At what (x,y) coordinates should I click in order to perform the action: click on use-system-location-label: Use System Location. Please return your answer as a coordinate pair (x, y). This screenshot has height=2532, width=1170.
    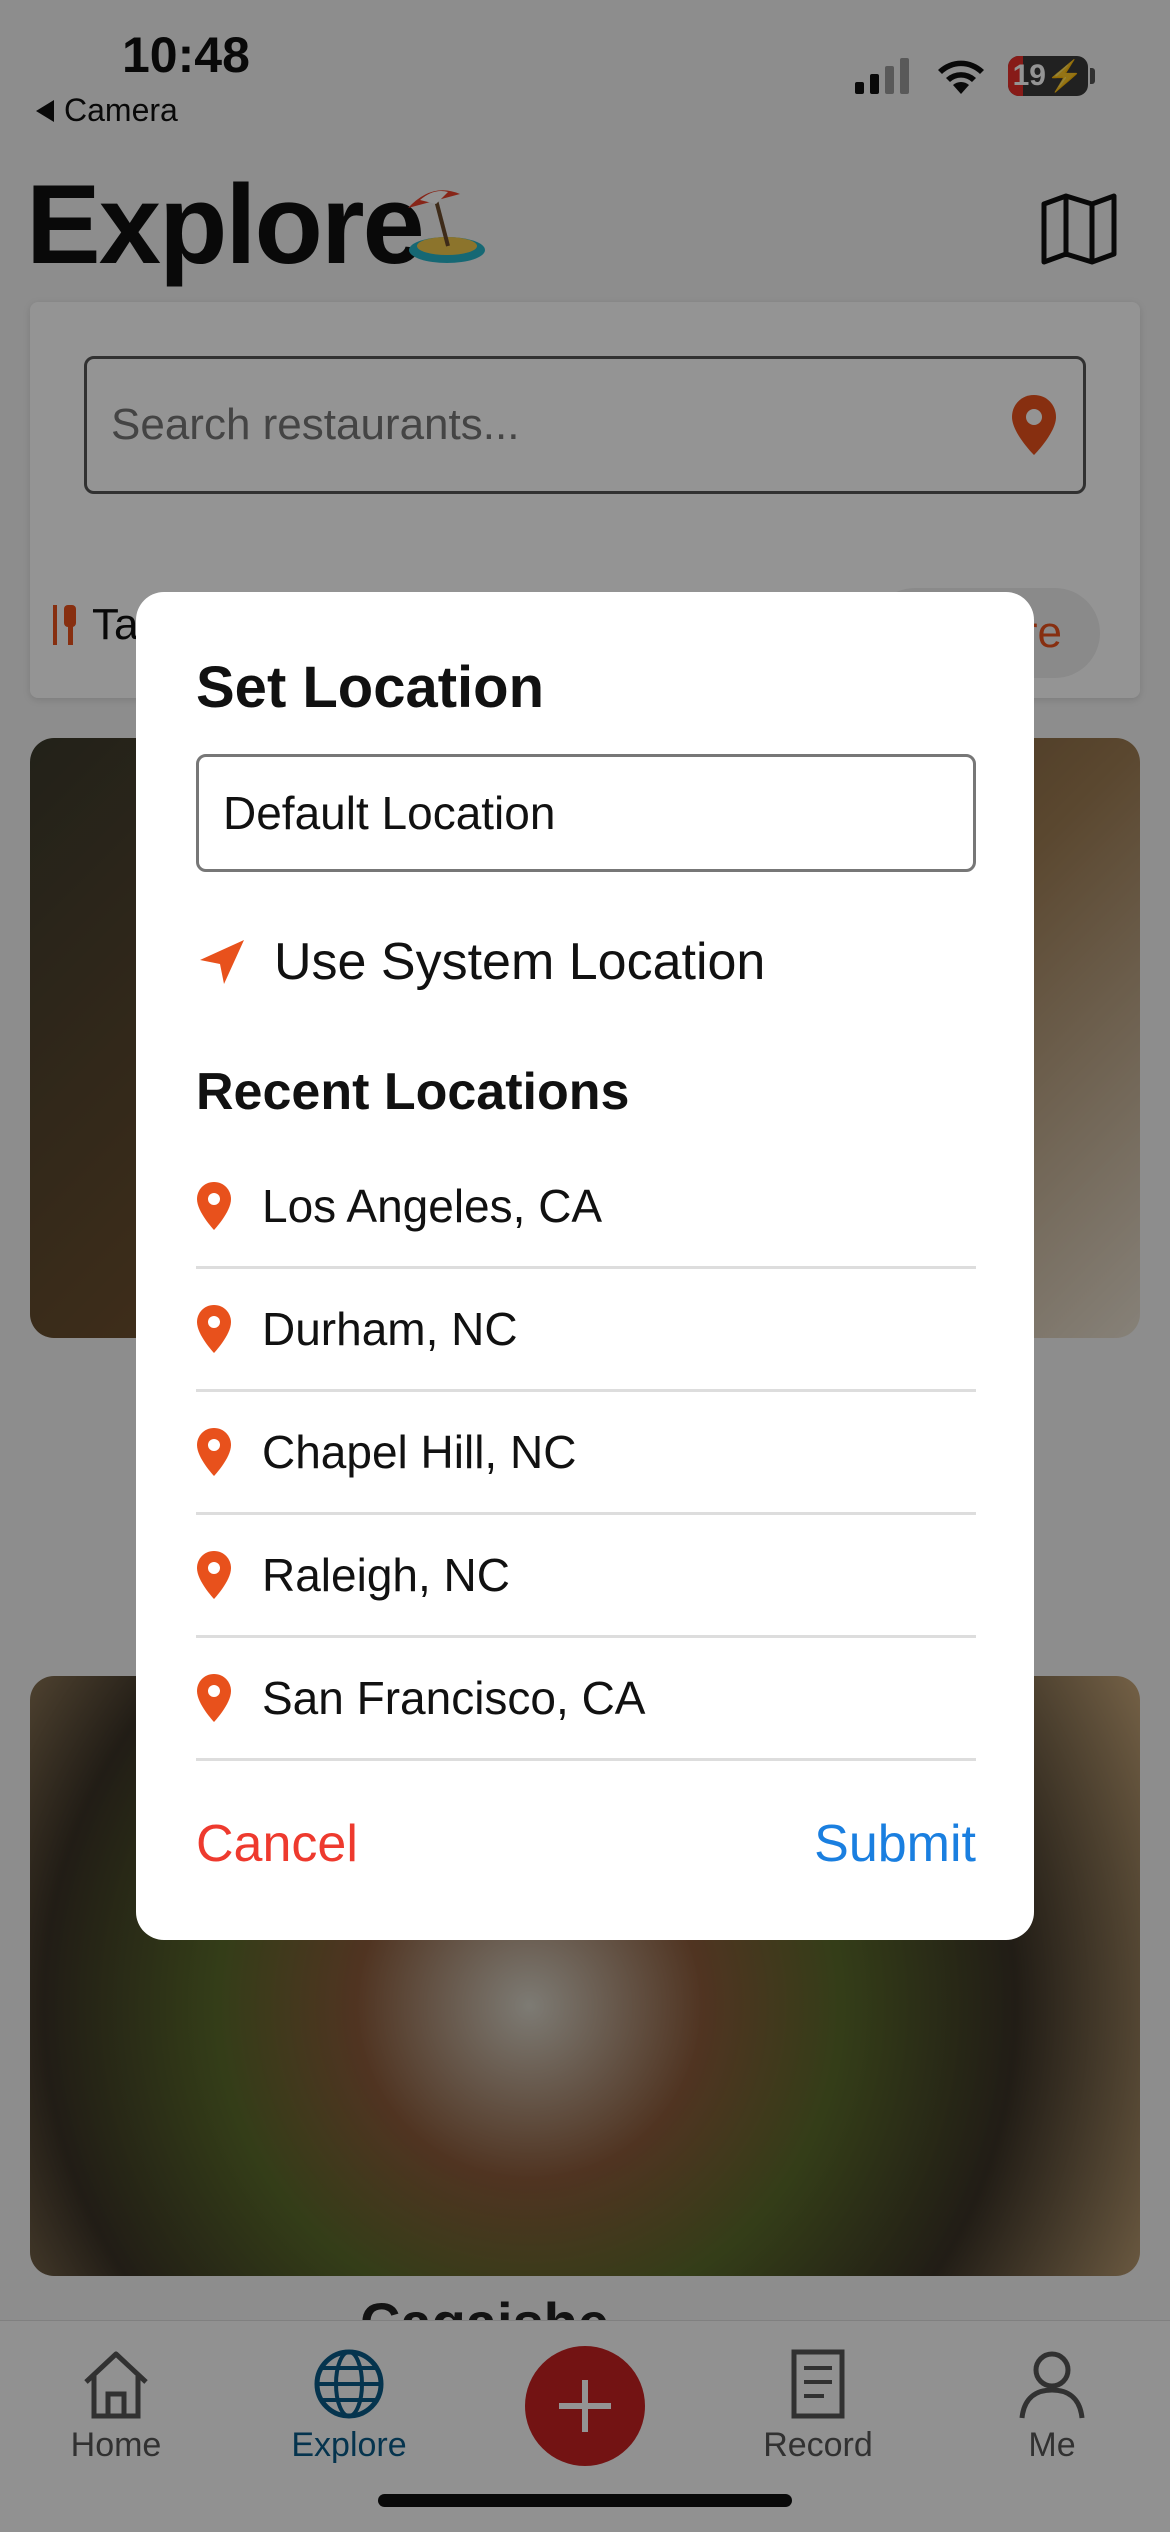
    Looking at the image, I should click on (520, 962).